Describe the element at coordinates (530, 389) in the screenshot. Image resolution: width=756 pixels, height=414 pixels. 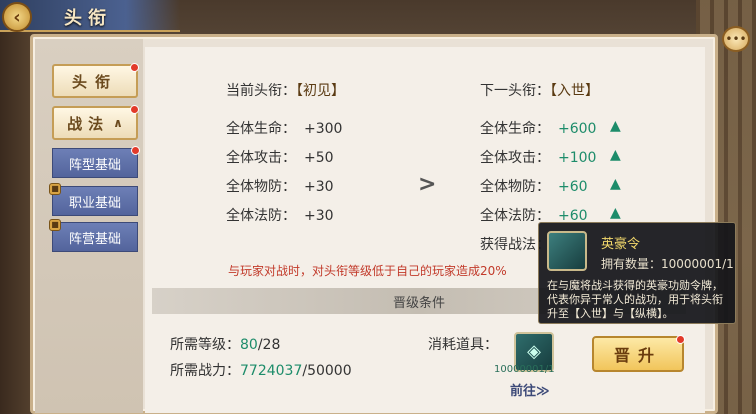
I see `goto-link: 前往≫` at that location.